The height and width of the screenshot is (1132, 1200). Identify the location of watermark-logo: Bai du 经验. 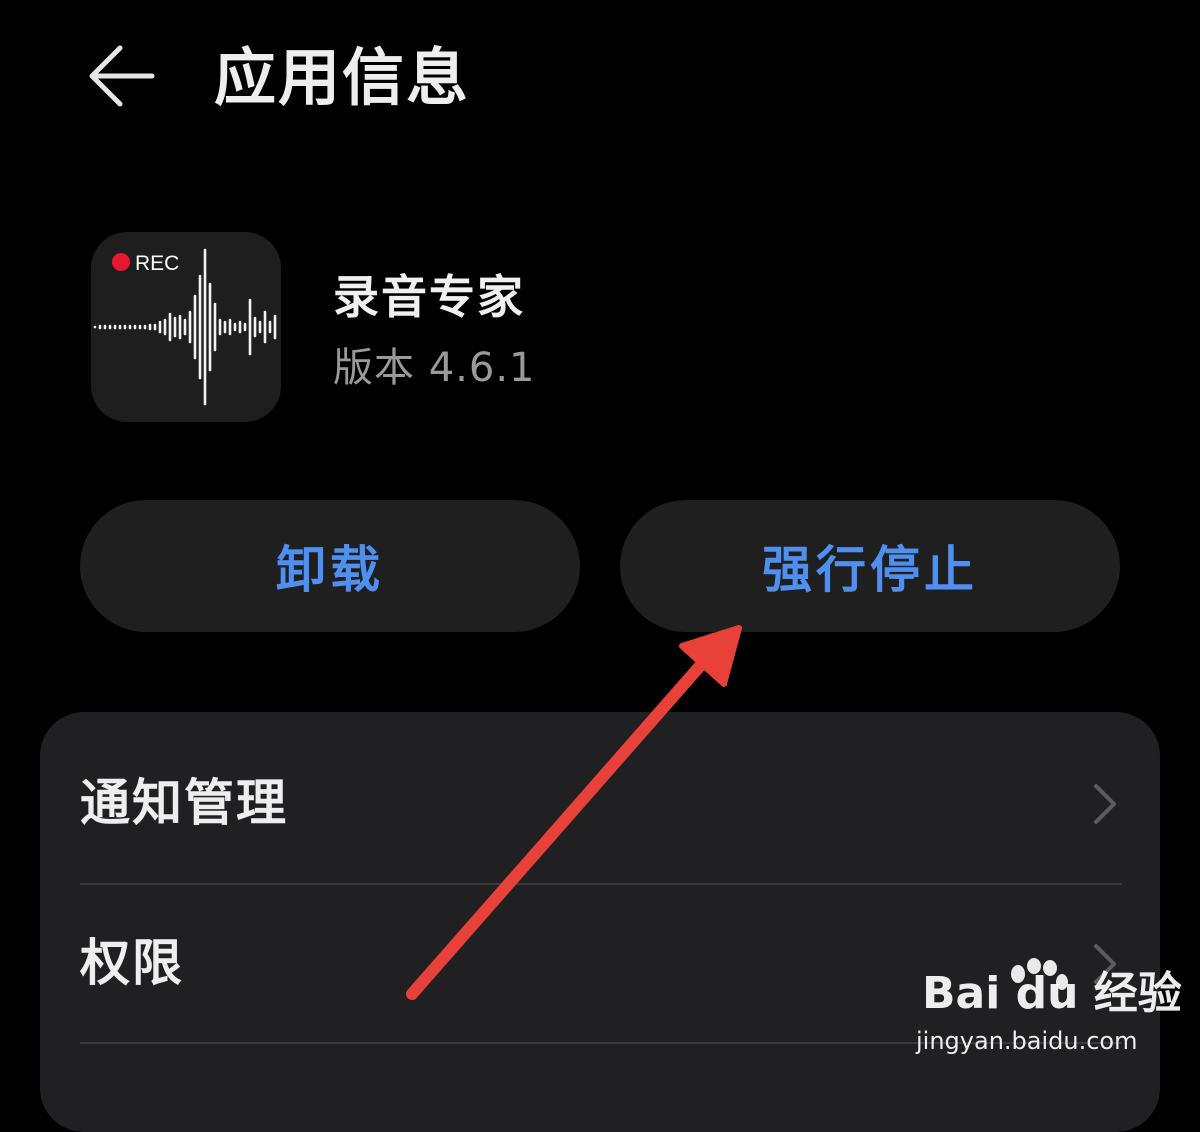
(1052, 993).